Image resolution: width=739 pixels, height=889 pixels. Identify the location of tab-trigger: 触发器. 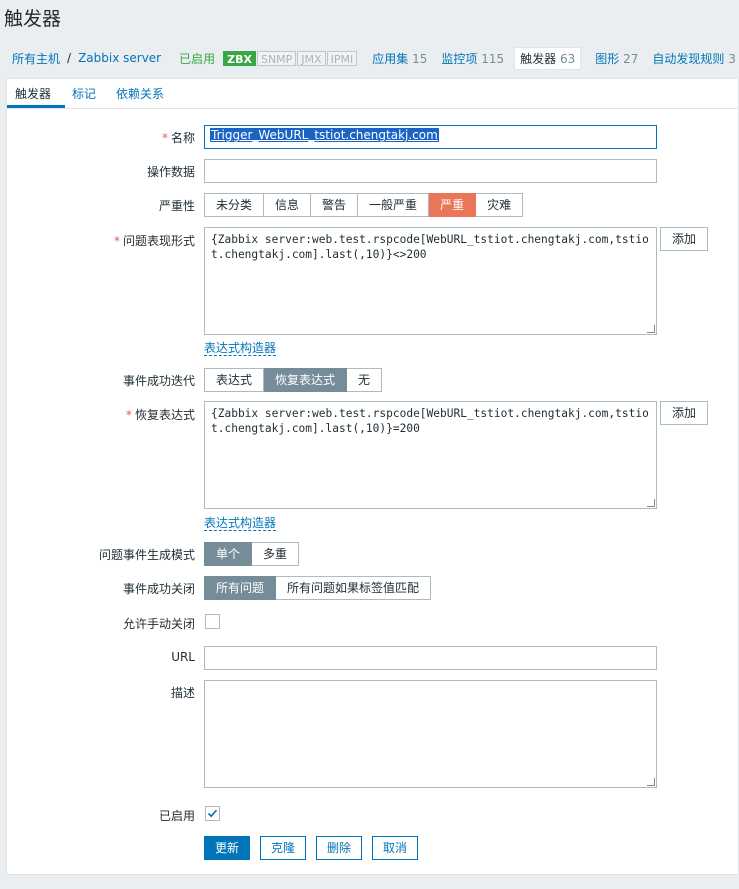
(33, 93).